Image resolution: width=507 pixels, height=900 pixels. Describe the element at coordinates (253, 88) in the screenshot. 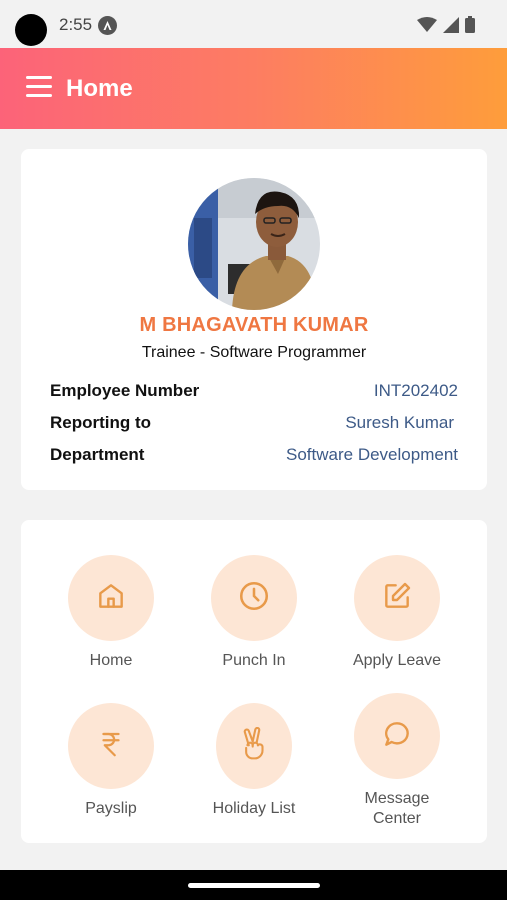

I see `app-bar: Home` at that location.